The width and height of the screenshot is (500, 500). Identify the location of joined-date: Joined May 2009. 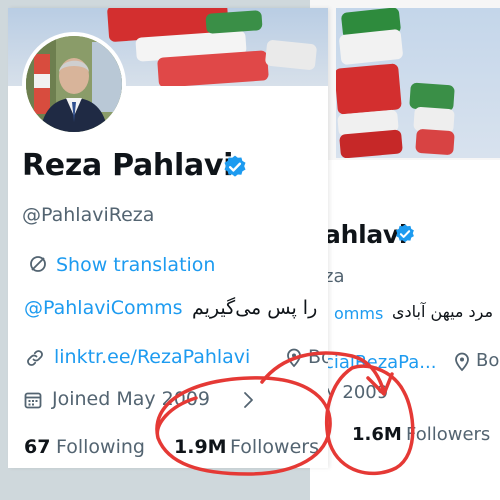
(131, 399).